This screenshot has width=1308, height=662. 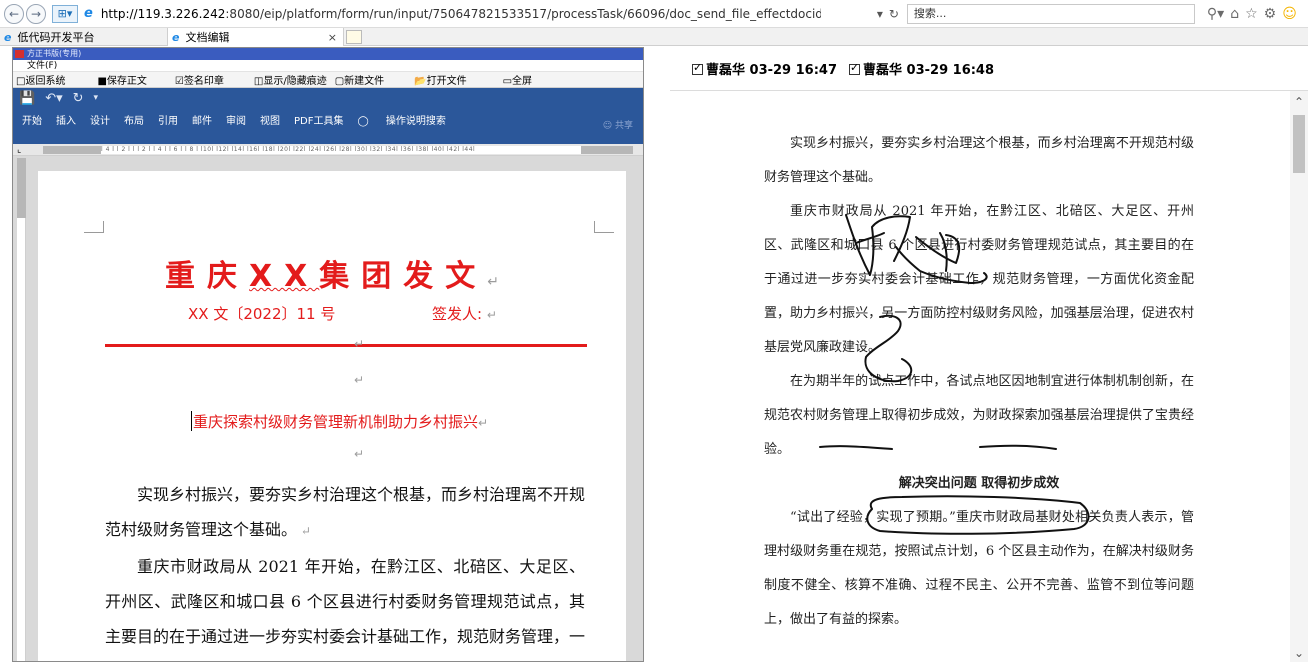 I want to click on sign-seal-button: ☑签名印章, so click(x=199, y=79).